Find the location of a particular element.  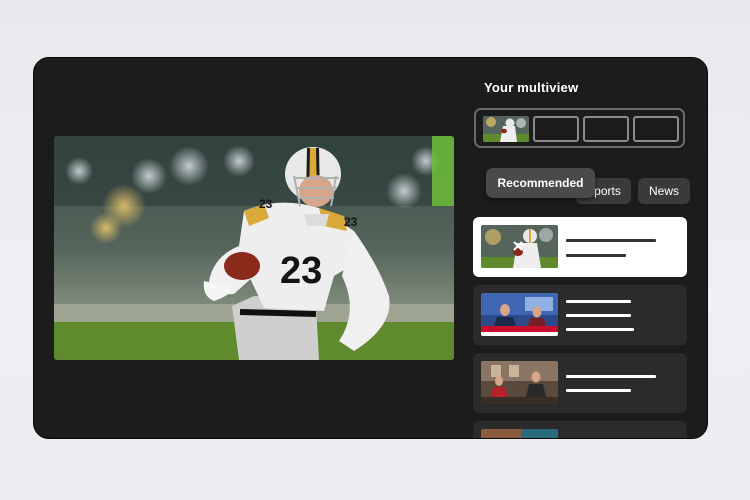

card-thumbnail-news is located at coordinates (519, 314).